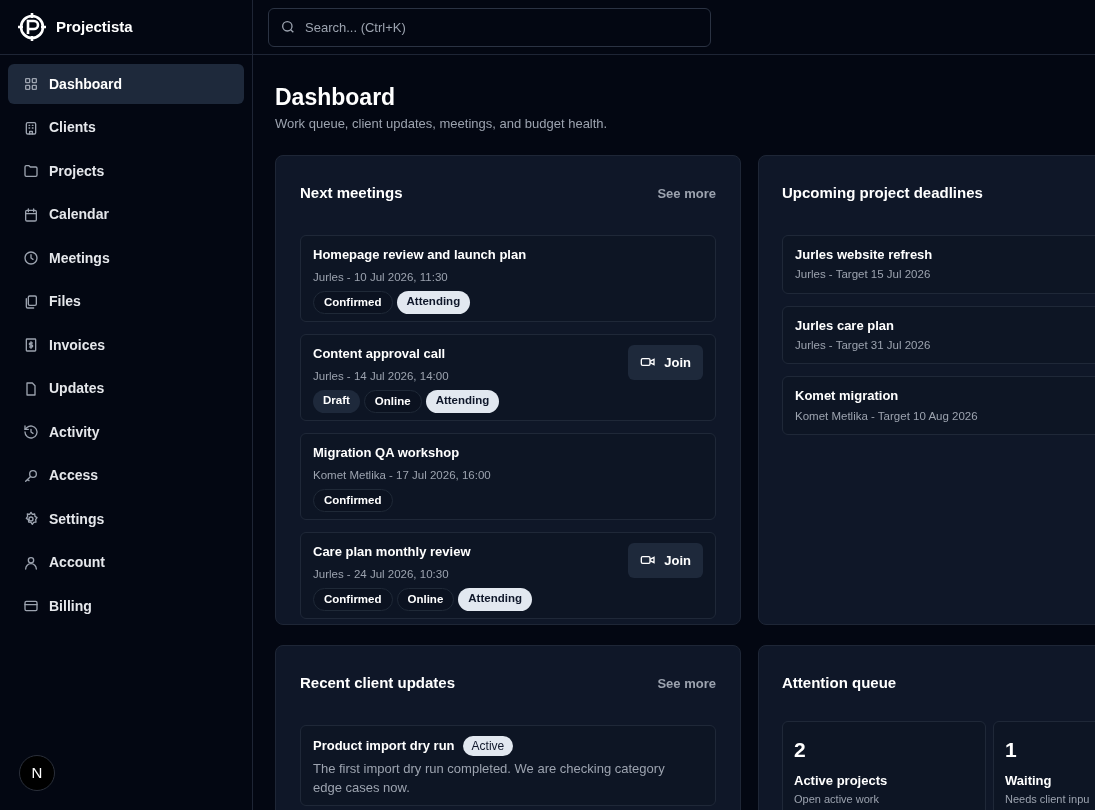 The height and width of the screenshot is (810, 1095). I want to click on meeting-title: Content approval call, so click(380, 353).